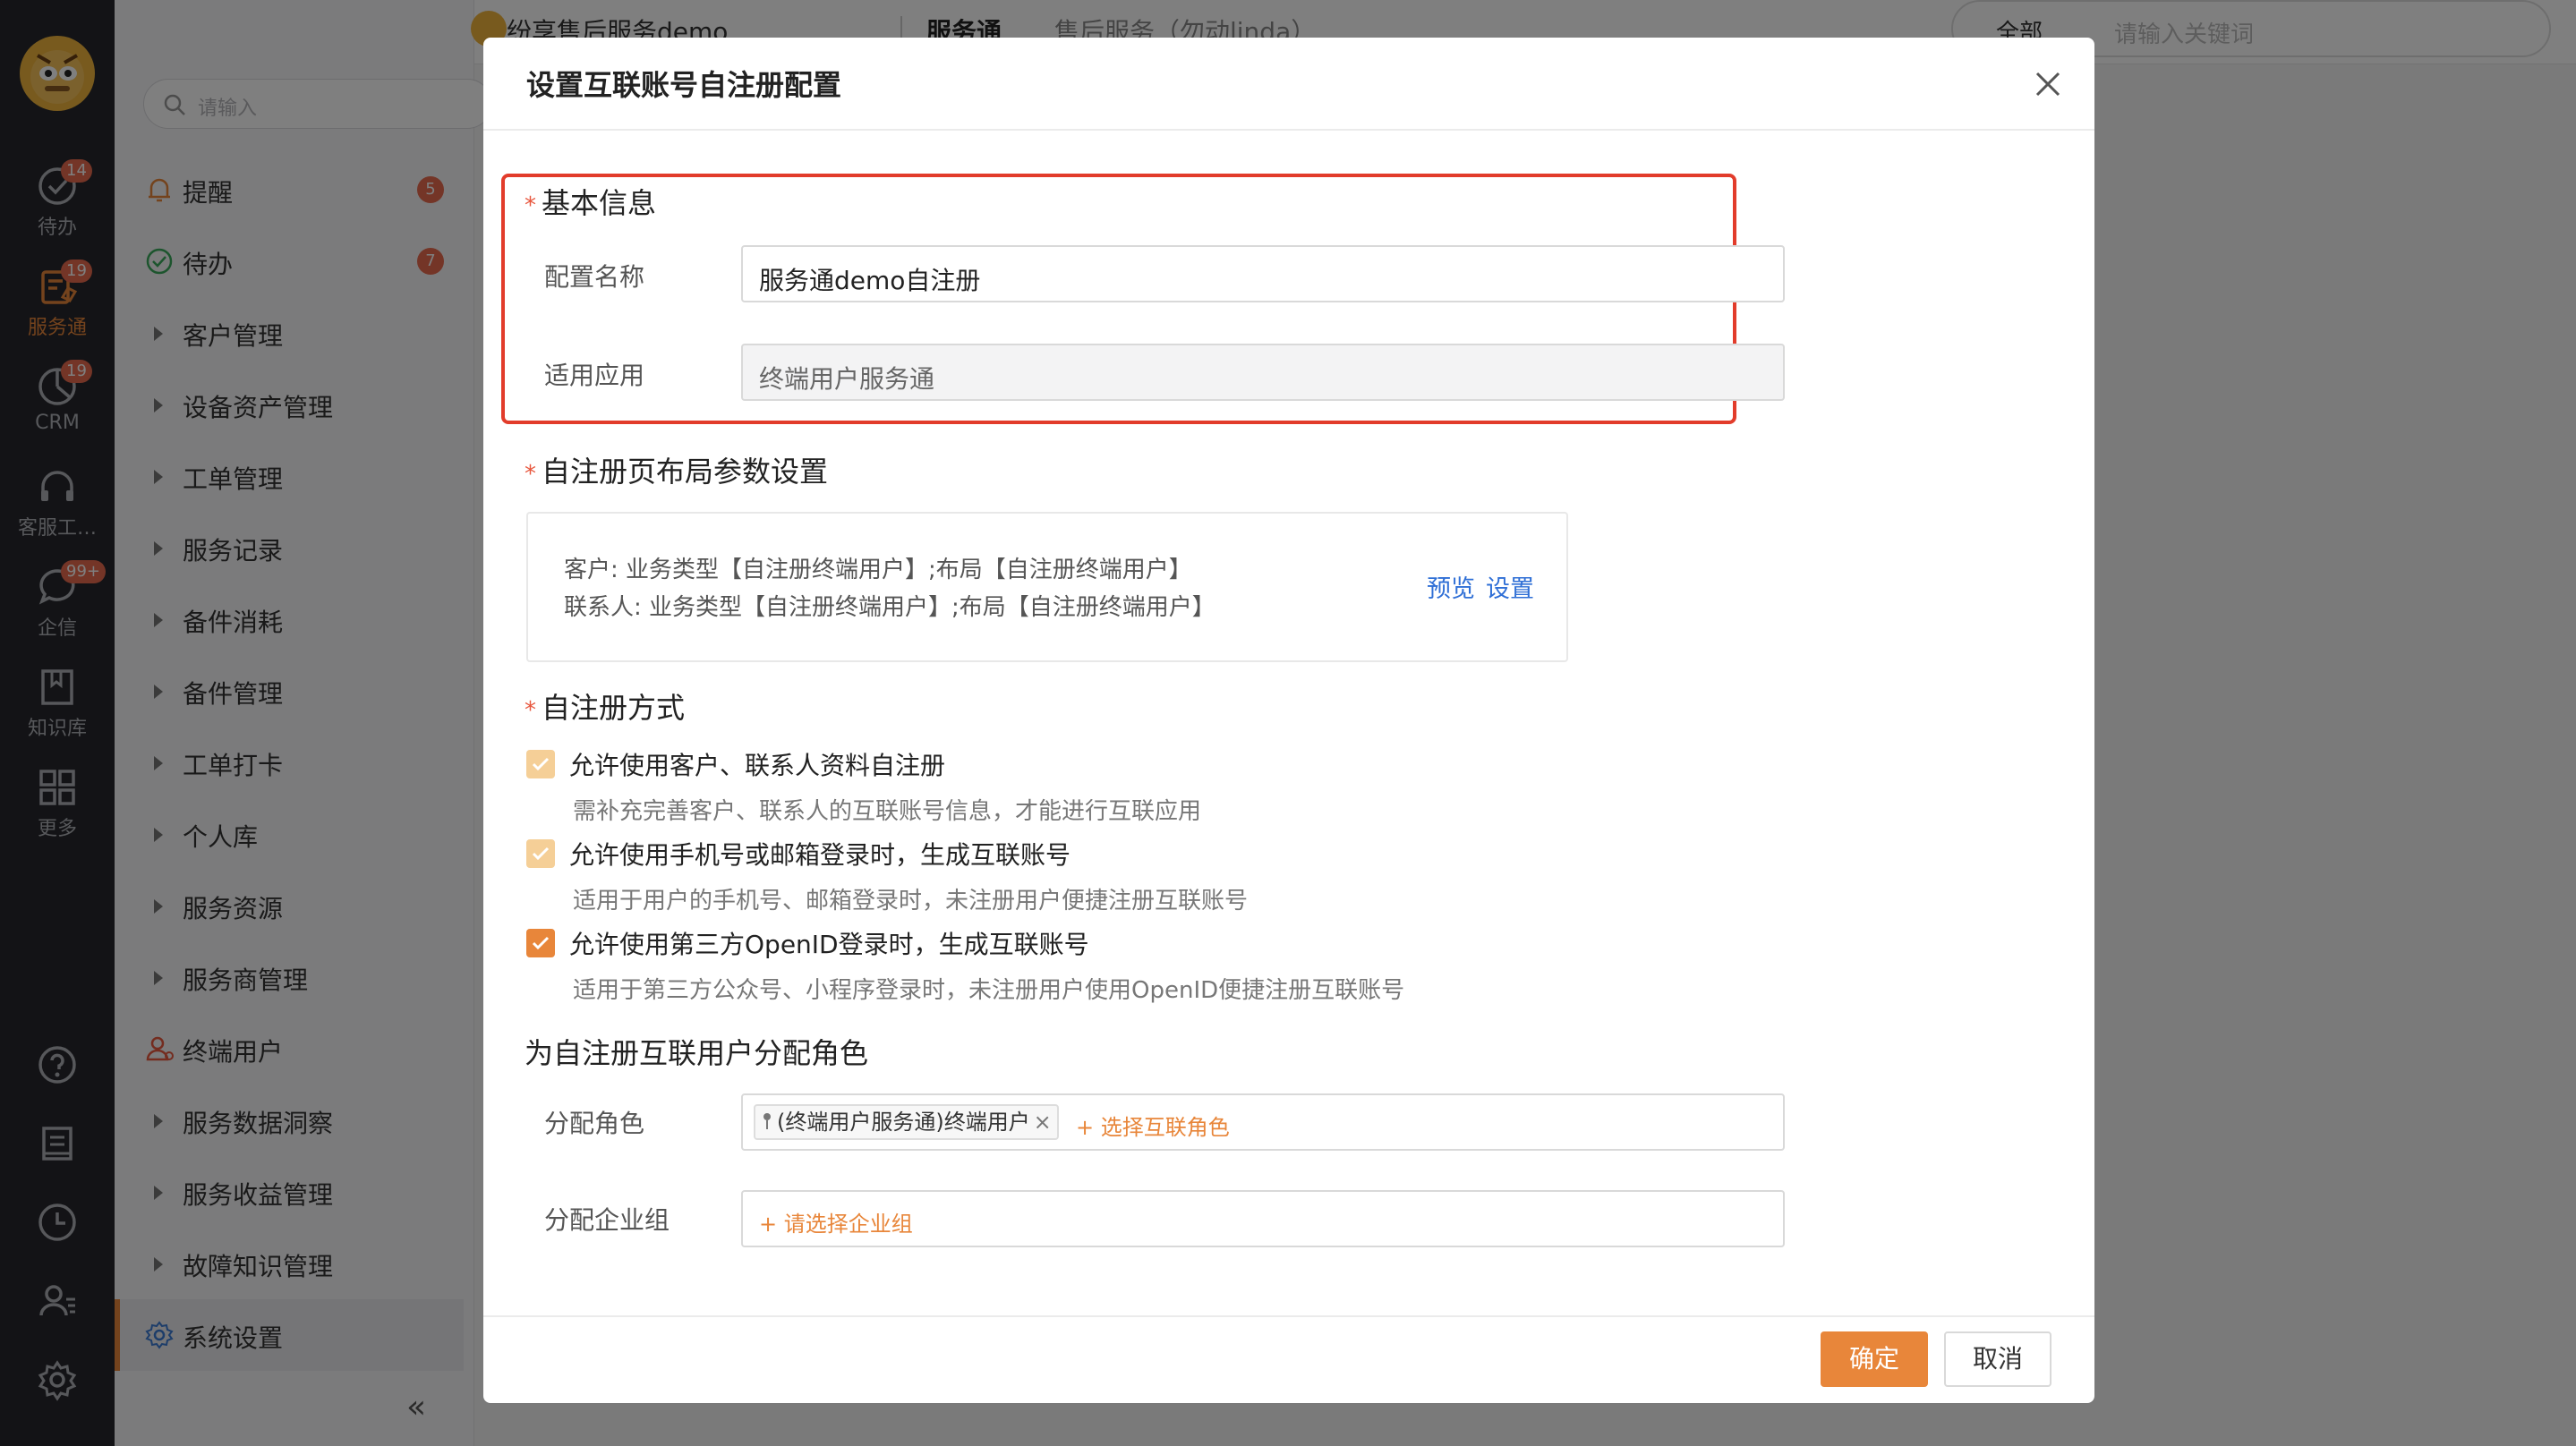  I want to click on basic-info-title: 基本信息, so click(599, 203).